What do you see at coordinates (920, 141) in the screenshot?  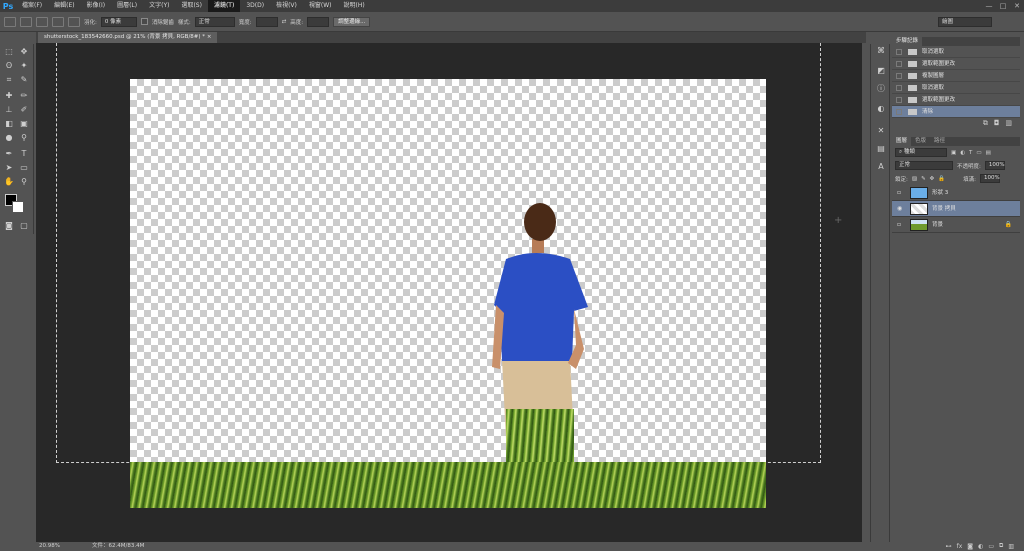 I see `tab-channels: 色版` at bounding box center [920, 141].